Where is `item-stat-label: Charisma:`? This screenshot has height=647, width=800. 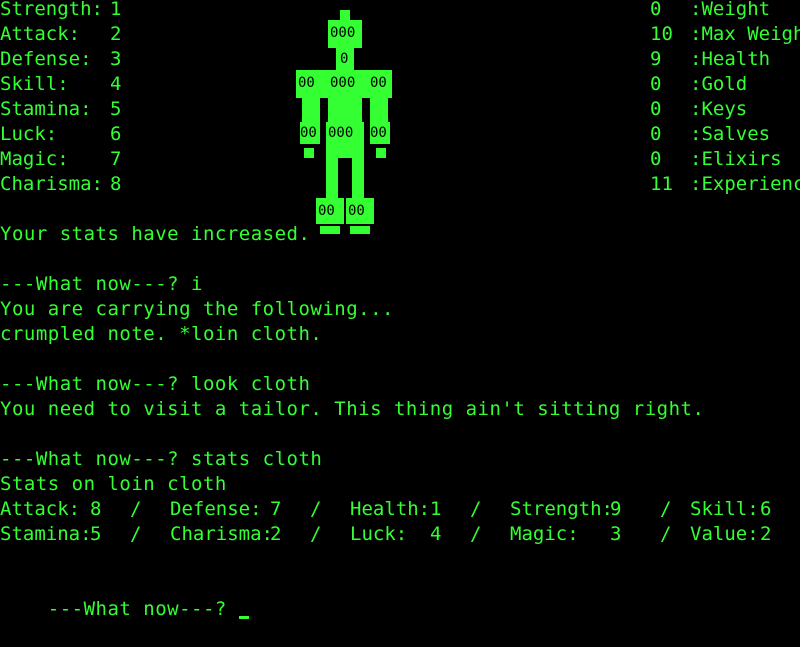 item-stat-label: Charisma: is located at coordinates (221, 534).